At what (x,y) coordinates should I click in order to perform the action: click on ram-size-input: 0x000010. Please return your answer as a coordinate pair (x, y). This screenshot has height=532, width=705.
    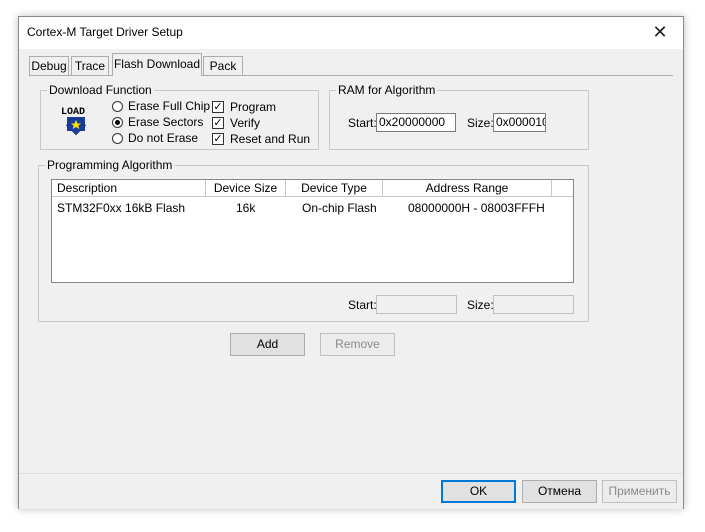
    Looking at the image, I should click on (519, 122).